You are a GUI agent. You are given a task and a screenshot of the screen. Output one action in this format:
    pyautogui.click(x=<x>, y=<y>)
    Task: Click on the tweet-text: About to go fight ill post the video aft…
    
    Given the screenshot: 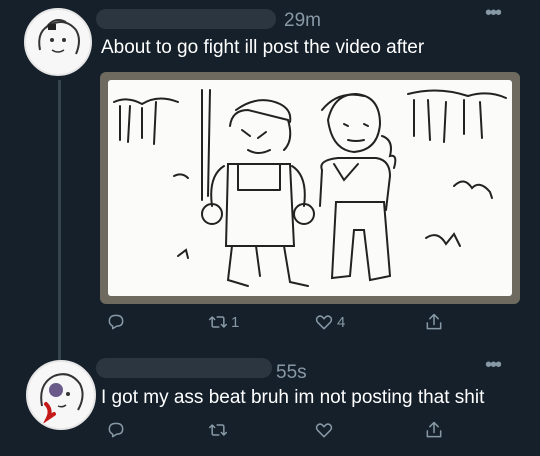 What is the action you would take?
    pyautogui.click(x=263, y=47)
    